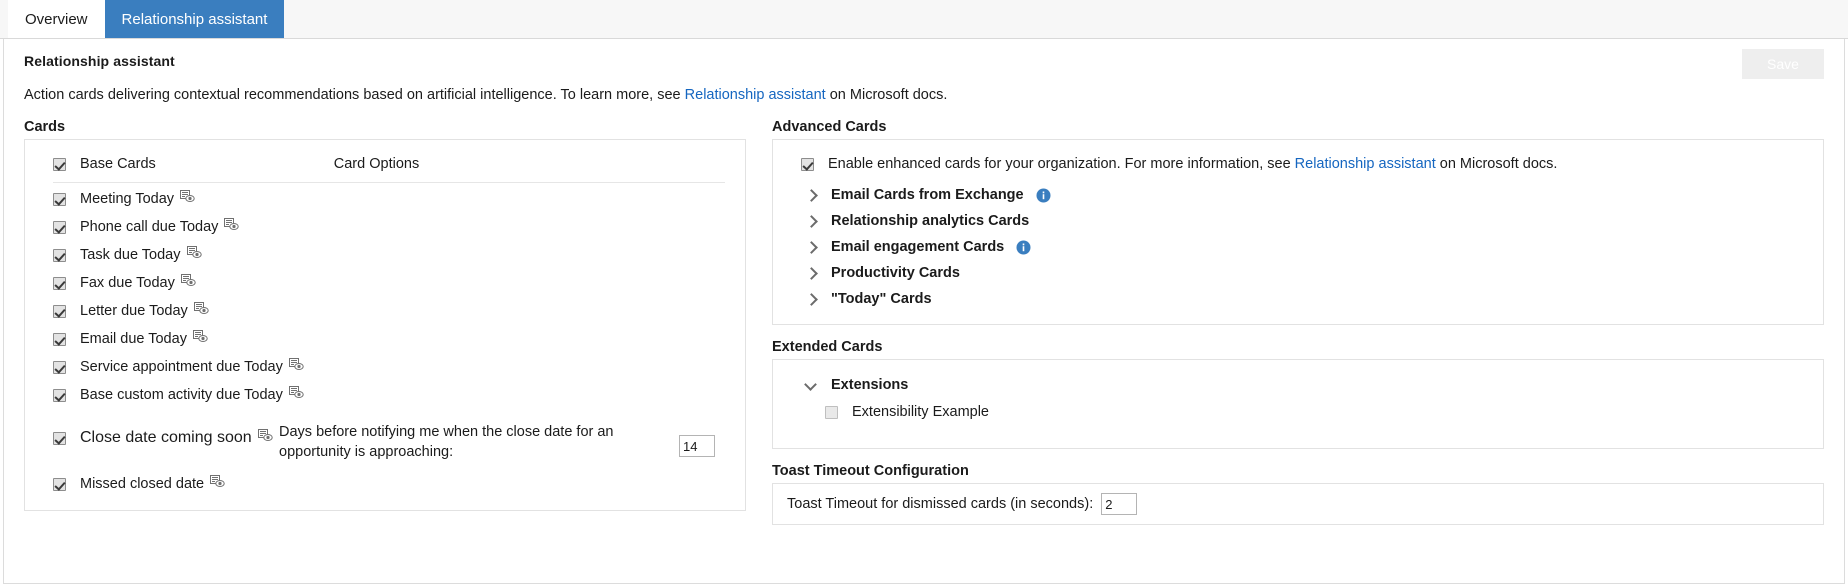 The image size is (1848, 584). I want to click on card-label: Missed closed date, so click(142, 484).